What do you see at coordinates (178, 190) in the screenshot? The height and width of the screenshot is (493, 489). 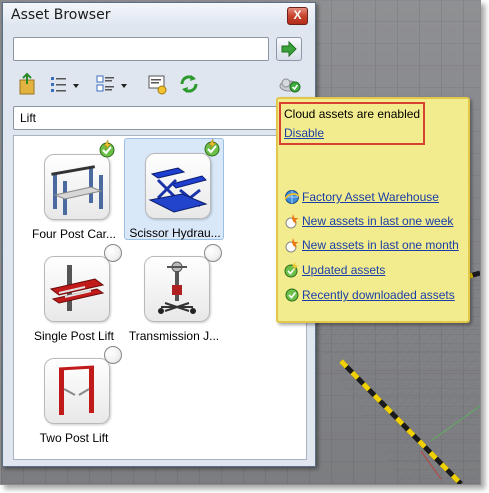 I see `scissor-lift-image` at bounding box center [178, 190].